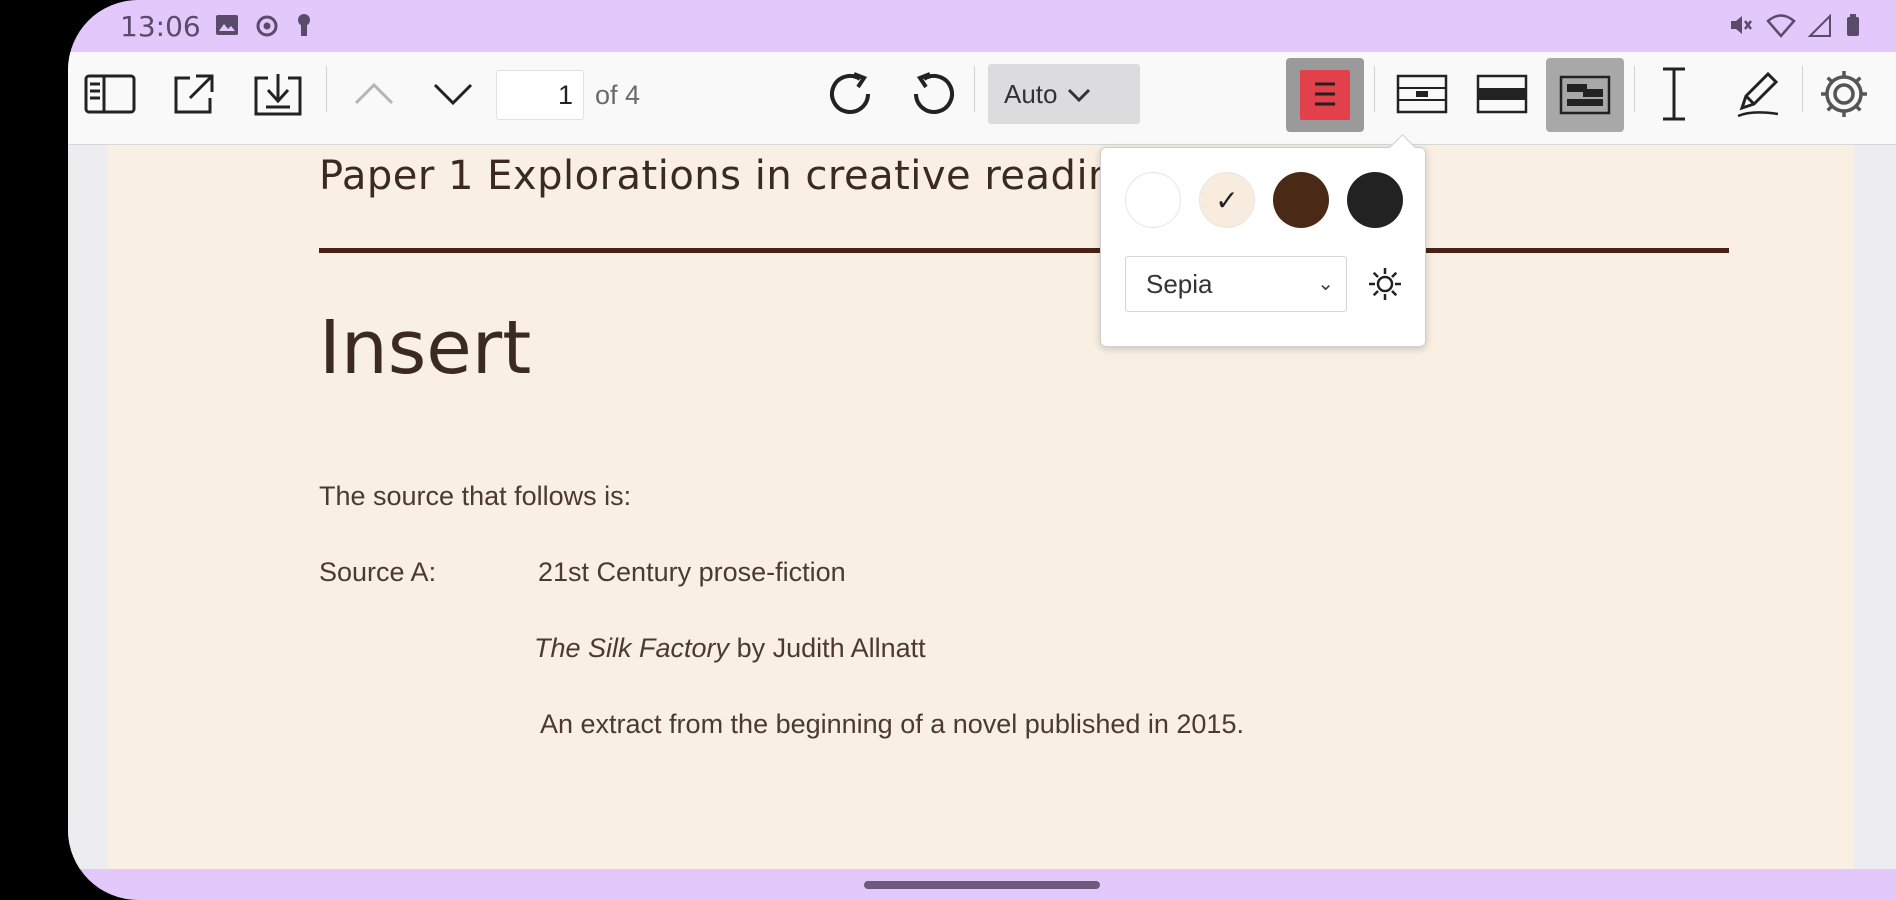  Describe the element at coordinates (1819, 25) in the screenshot. I see `signal-icon` at that location.